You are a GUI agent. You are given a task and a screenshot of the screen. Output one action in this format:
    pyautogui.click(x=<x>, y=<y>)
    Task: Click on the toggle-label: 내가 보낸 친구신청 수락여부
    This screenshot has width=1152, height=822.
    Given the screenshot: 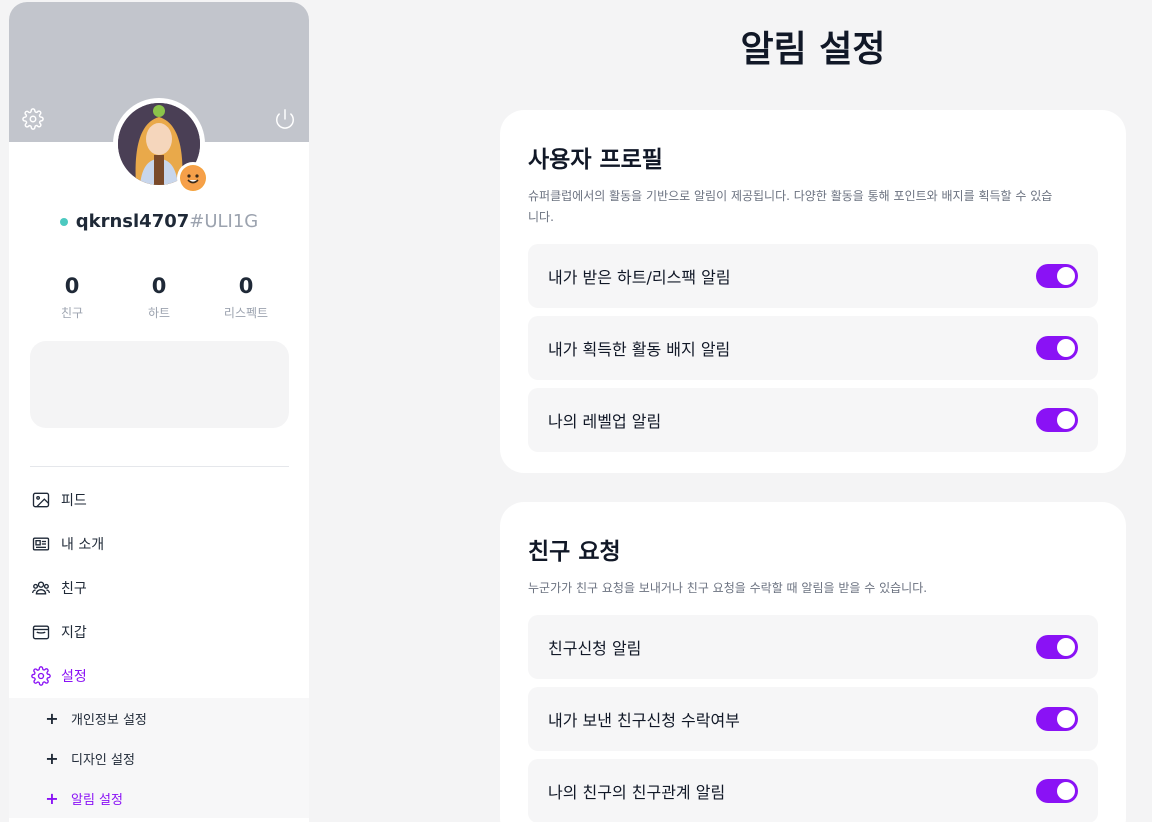 What is the action you would take?
    pyautogui.click(x=644, y=720)
    